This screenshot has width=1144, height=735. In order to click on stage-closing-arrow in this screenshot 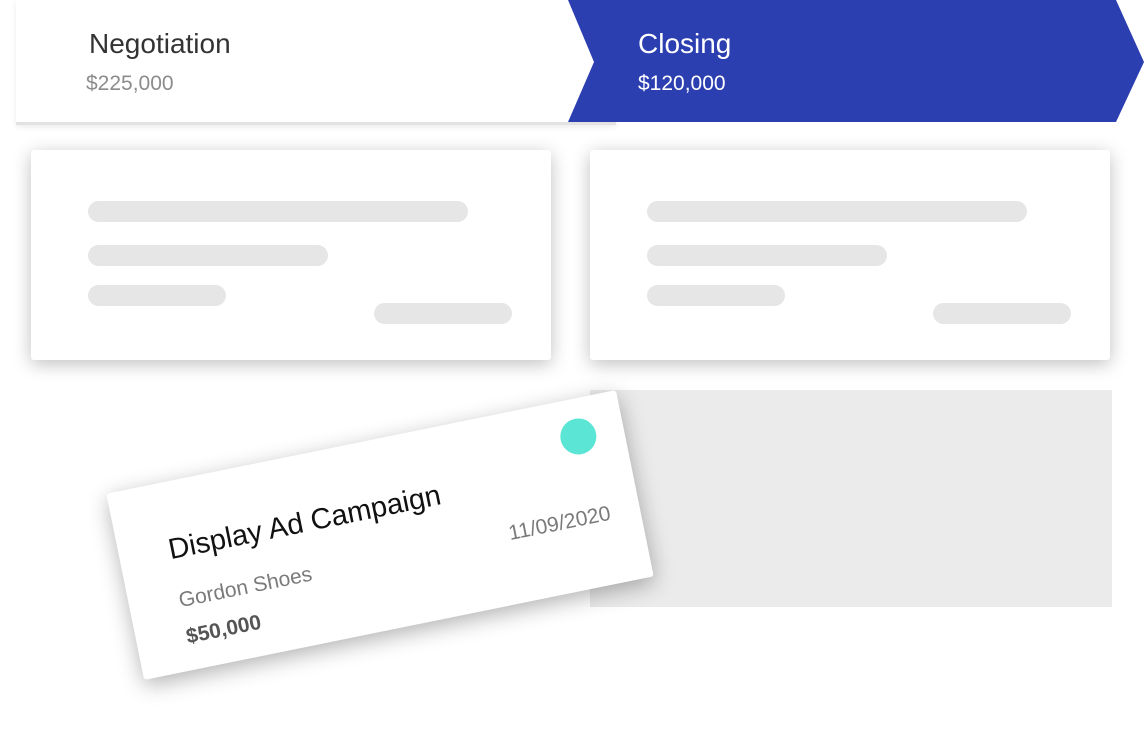, I will do `click(856, 61)`.